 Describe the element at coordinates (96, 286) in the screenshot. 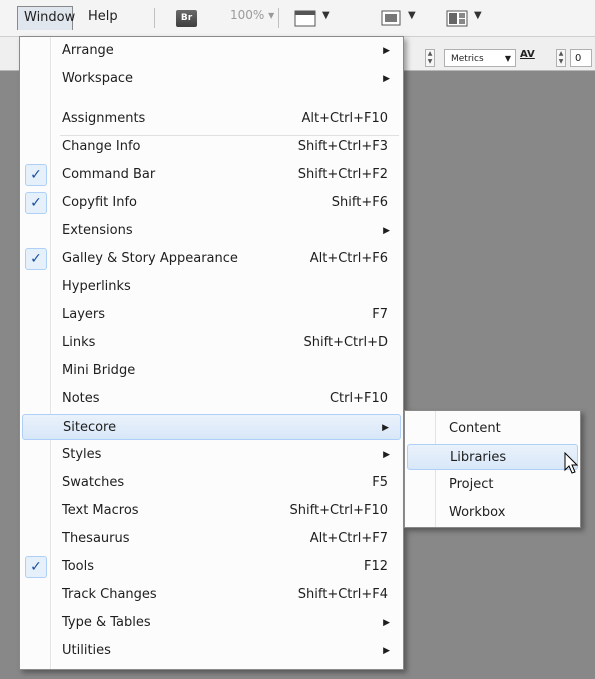

I see `menu-item-label: Hyperlinks` at that location.